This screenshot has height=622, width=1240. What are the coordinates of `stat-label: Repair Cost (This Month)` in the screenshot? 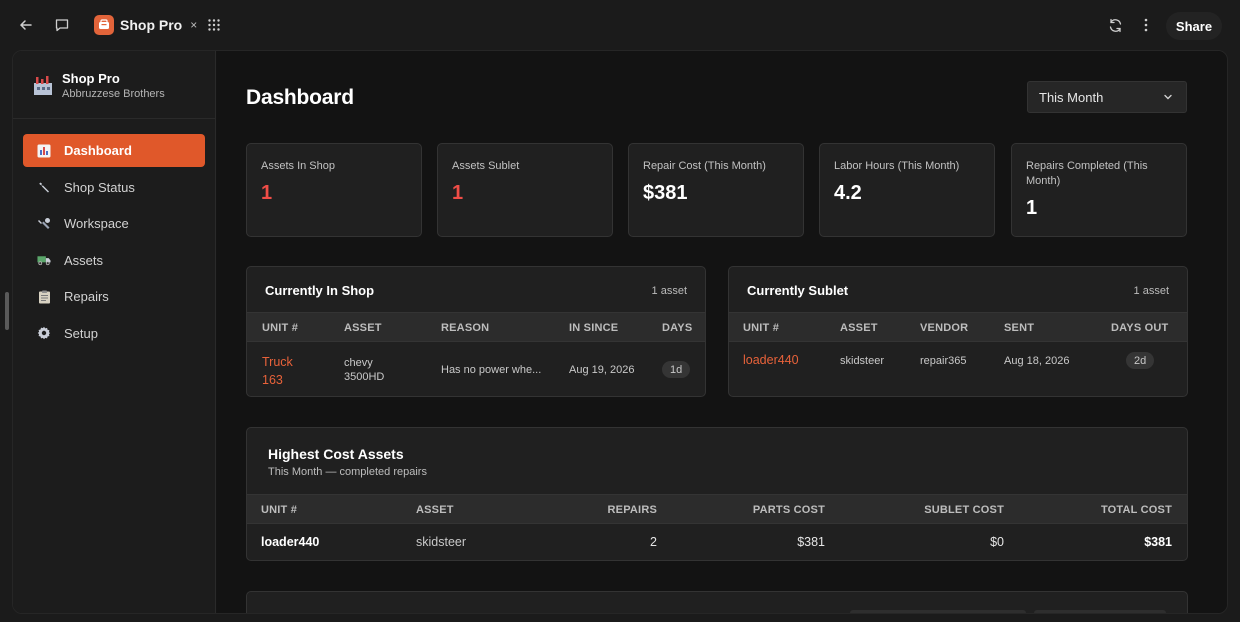 It's located at (704, 166).